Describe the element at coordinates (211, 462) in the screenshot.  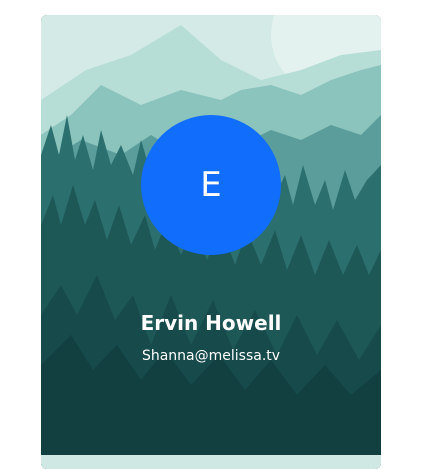
I see `card-bottom-strip` at that location.